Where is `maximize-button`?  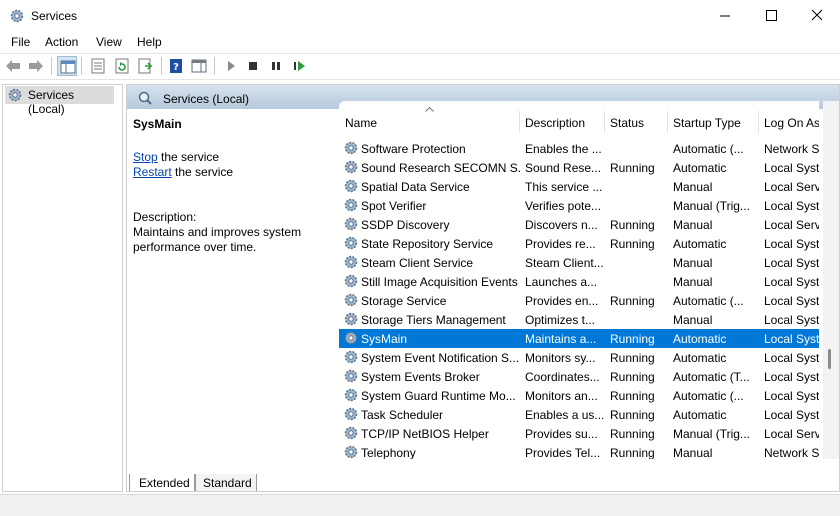 maximize-button is located at coordinates (771, 16).